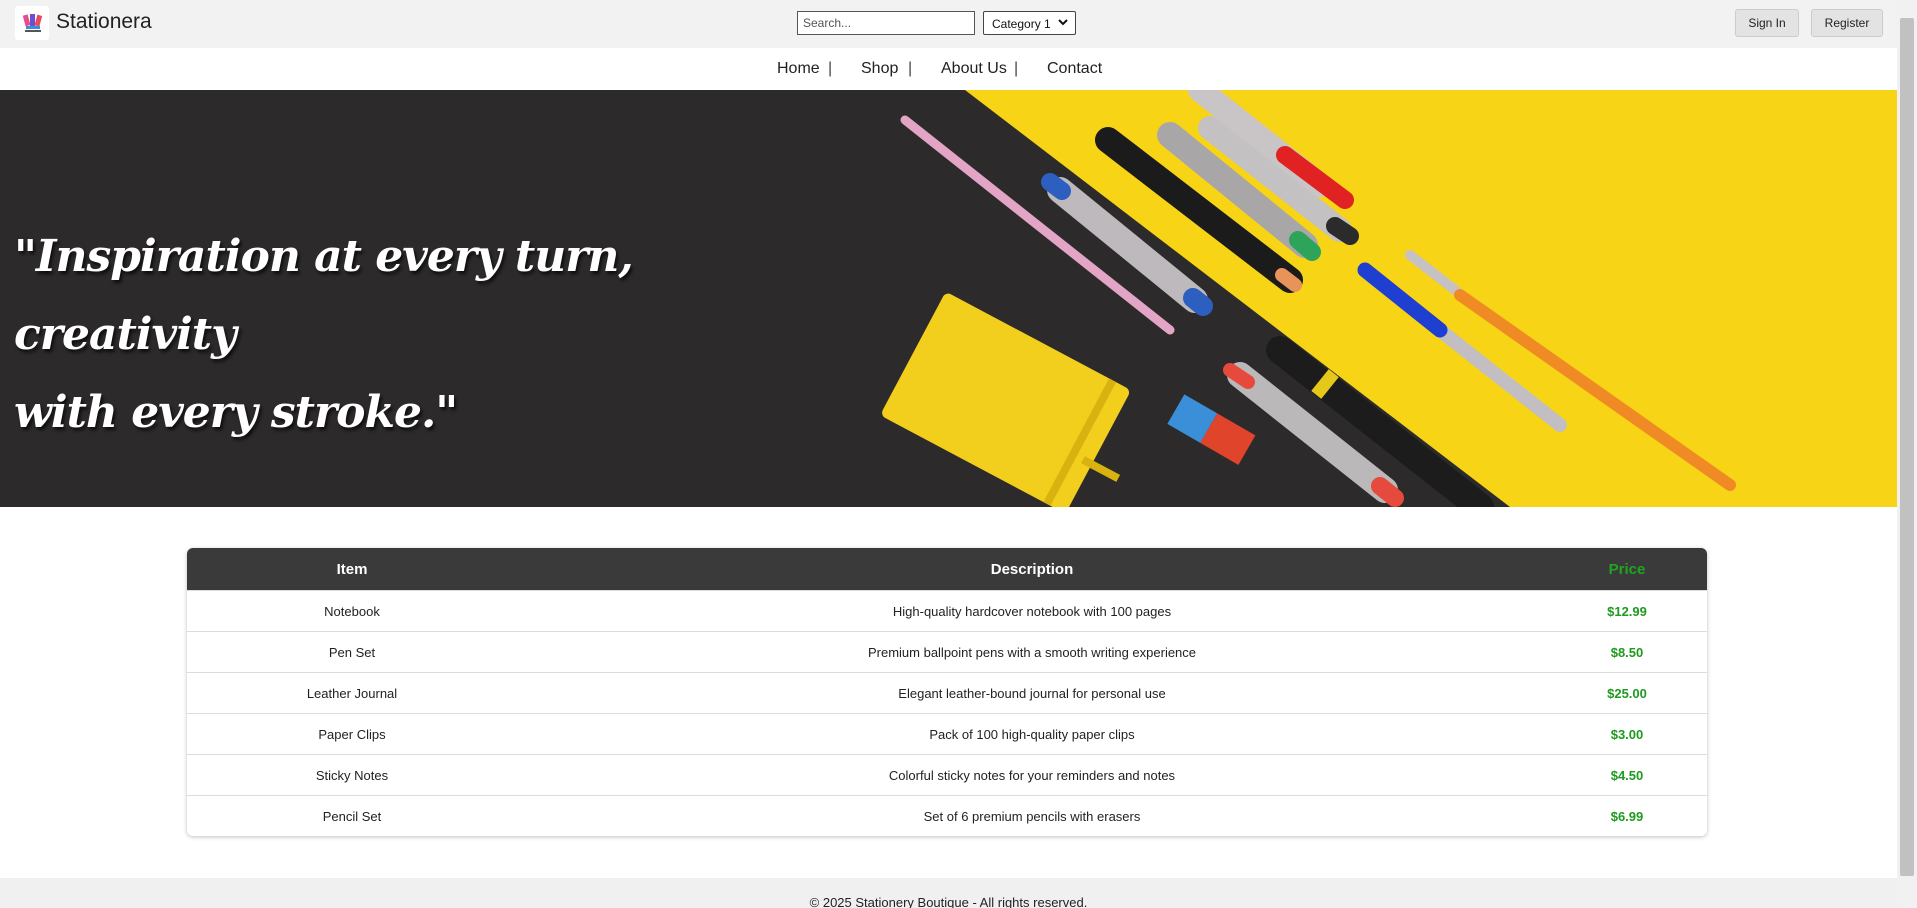 The width and height of the screenshot is (1917, 908). I want to click on category-selected-value: Category 1, so click(1021, 24).